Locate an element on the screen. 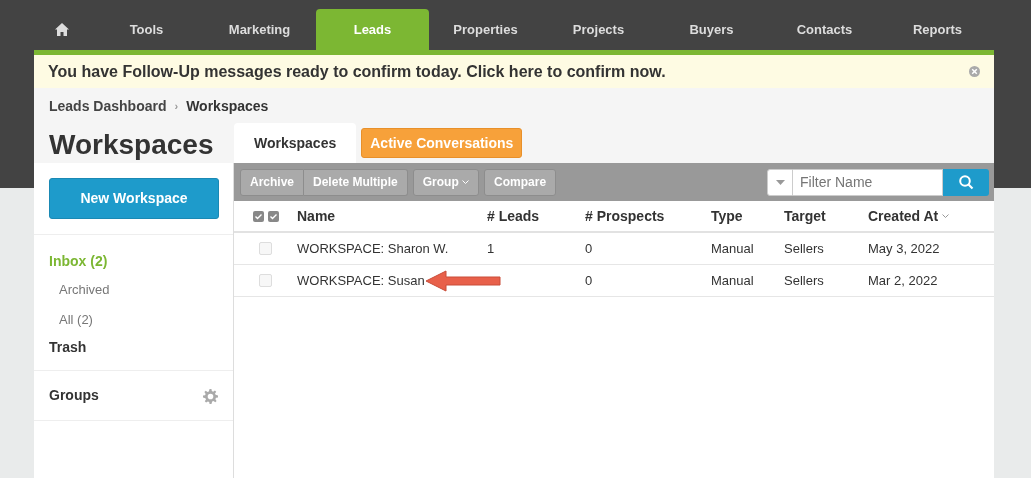  nav-tab: Tools is located at coordinates (146, 29).